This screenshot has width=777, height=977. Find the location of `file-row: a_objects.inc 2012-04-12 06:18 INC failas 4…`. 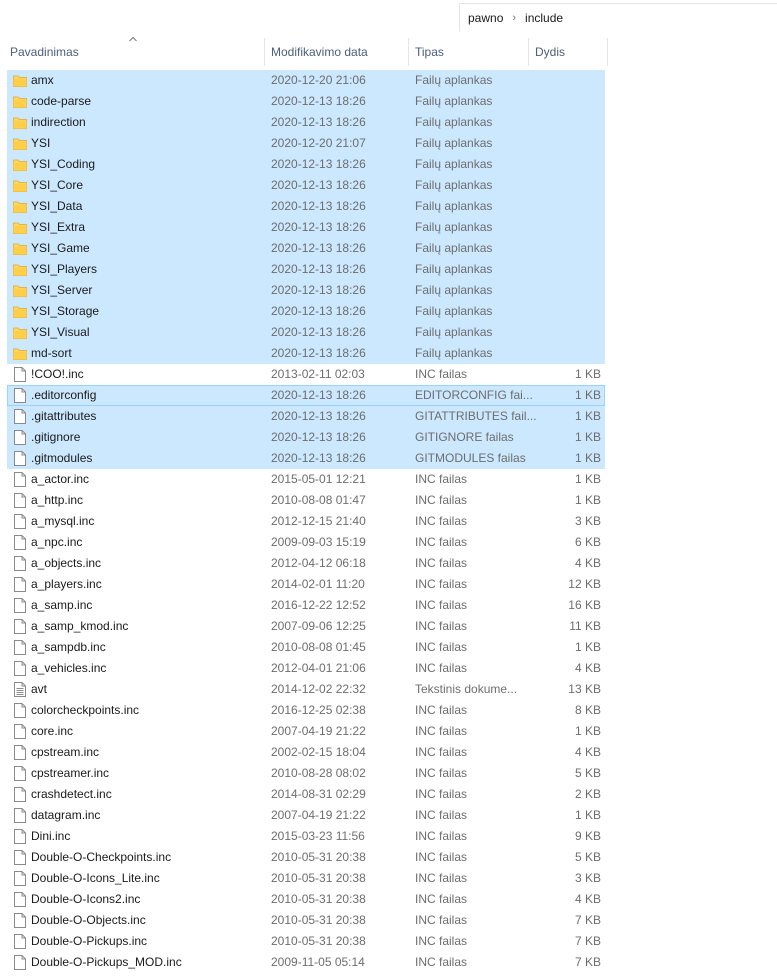

file-row: a_objects.inc 2012-04-12 06:18 INC failas 4… is located at coordinates (306, 563).